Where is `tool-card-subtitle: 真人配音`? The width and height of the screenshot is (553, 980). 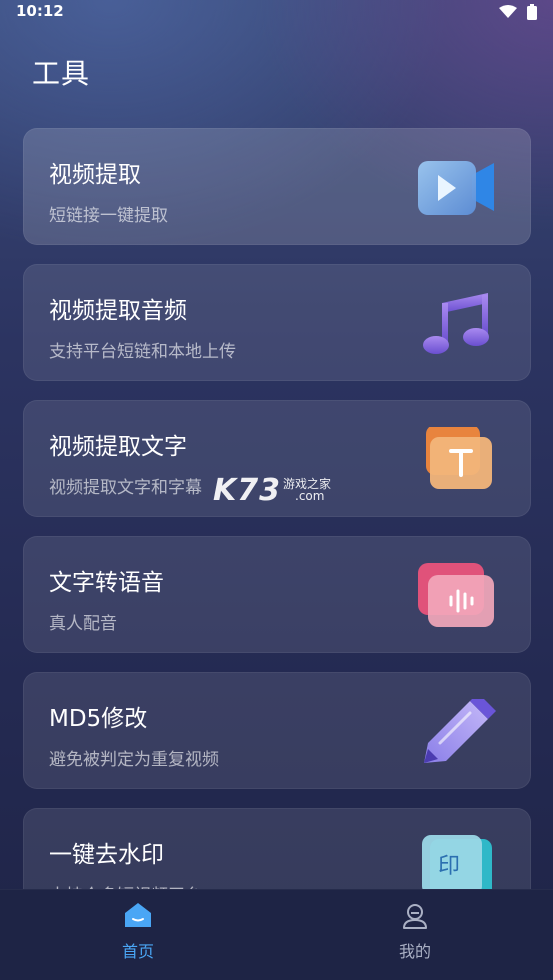 tool-card-subtitle: 真人配音 is located at coordinates (83, 624).